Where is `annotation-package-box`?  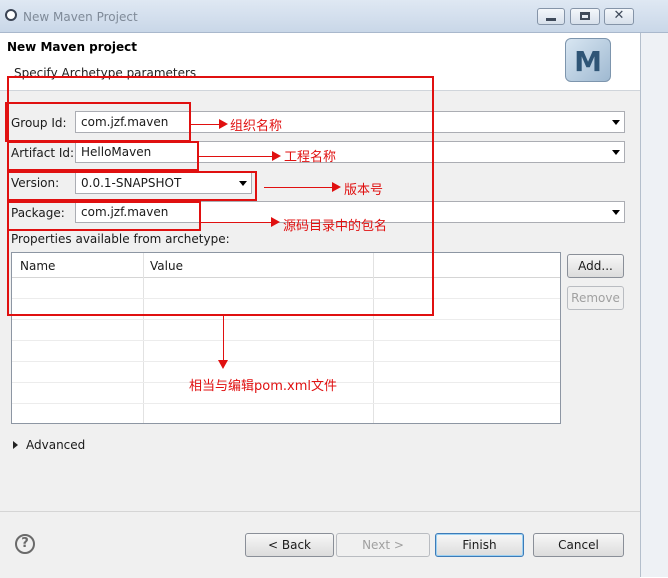
annotation-package-box is located at coordinates (104, 216).